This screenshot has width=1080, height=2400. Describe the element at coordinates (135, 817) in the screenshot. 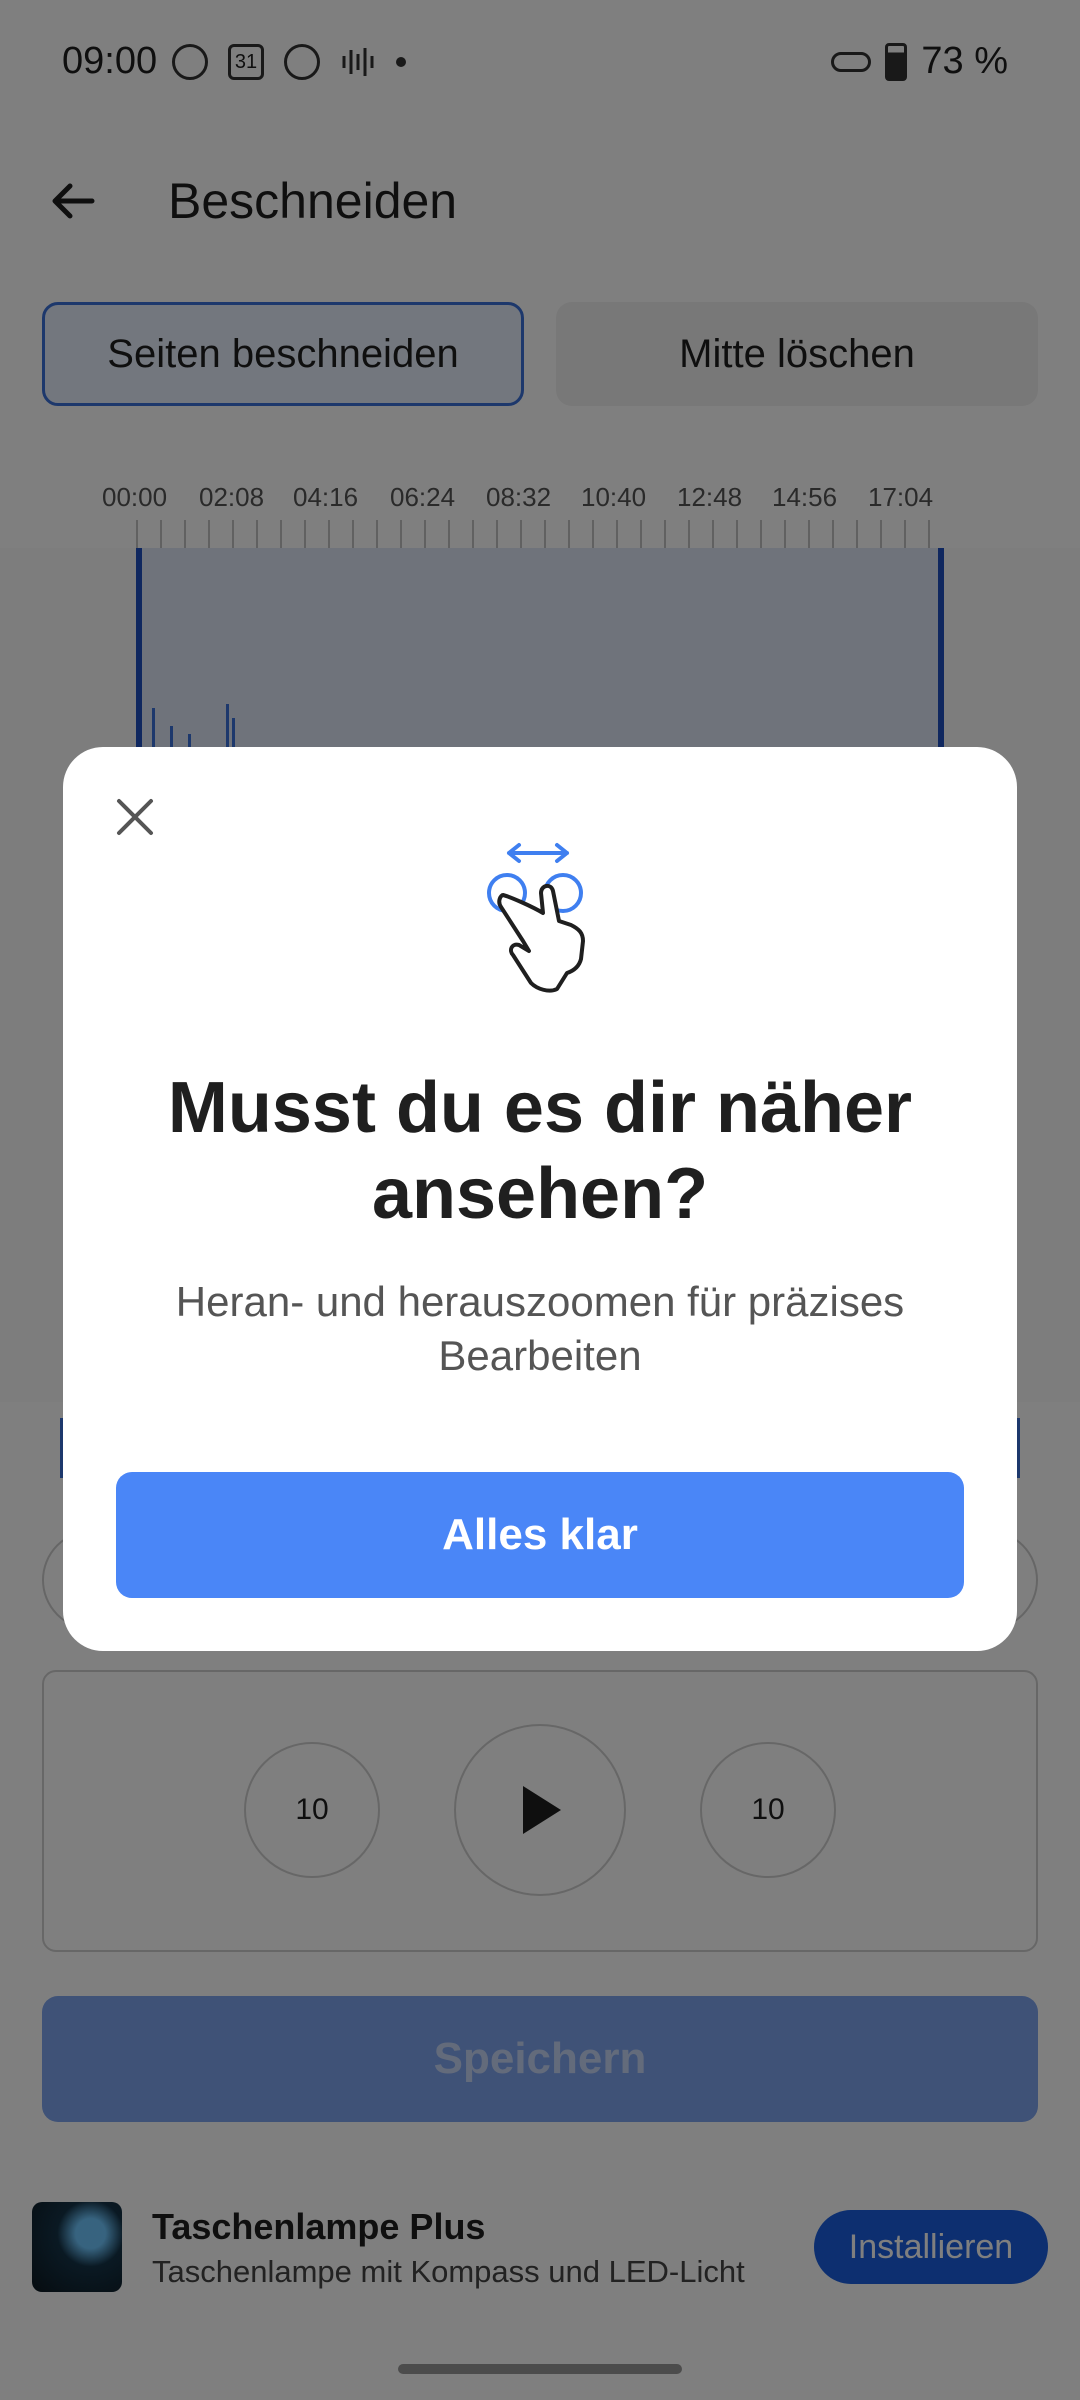

I see `close-icon` at that location.